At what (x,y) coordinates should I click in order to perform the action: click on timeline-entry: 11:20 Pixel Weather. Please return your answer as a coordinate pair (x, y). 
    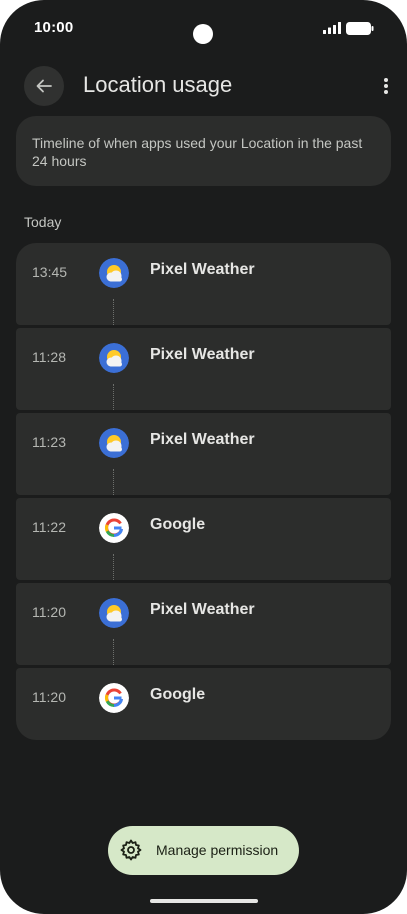
    Looking at the image, I should click on (203, 624).